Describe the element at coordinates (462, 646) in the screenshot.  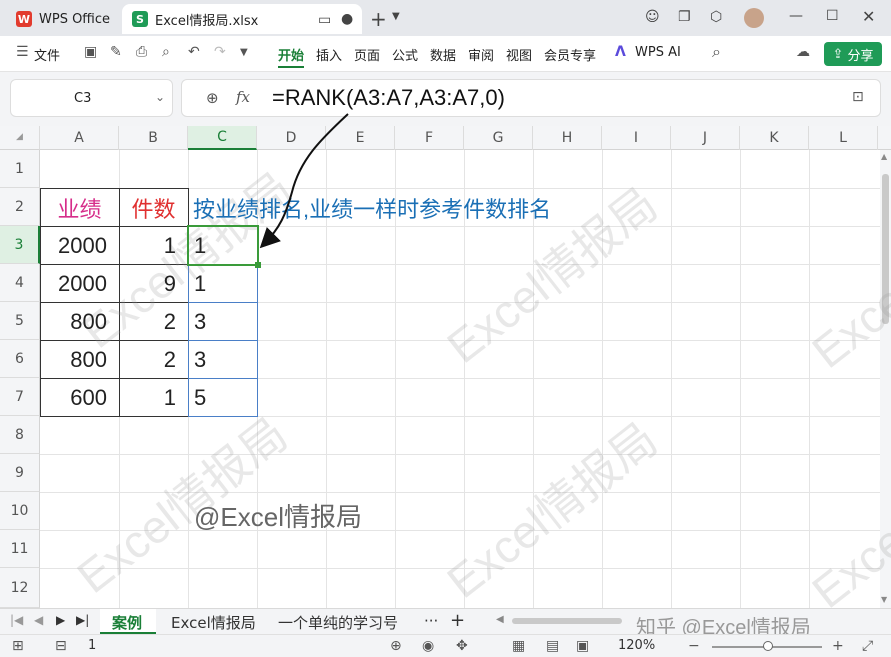
I see `cross-icon: ✥` at that location.